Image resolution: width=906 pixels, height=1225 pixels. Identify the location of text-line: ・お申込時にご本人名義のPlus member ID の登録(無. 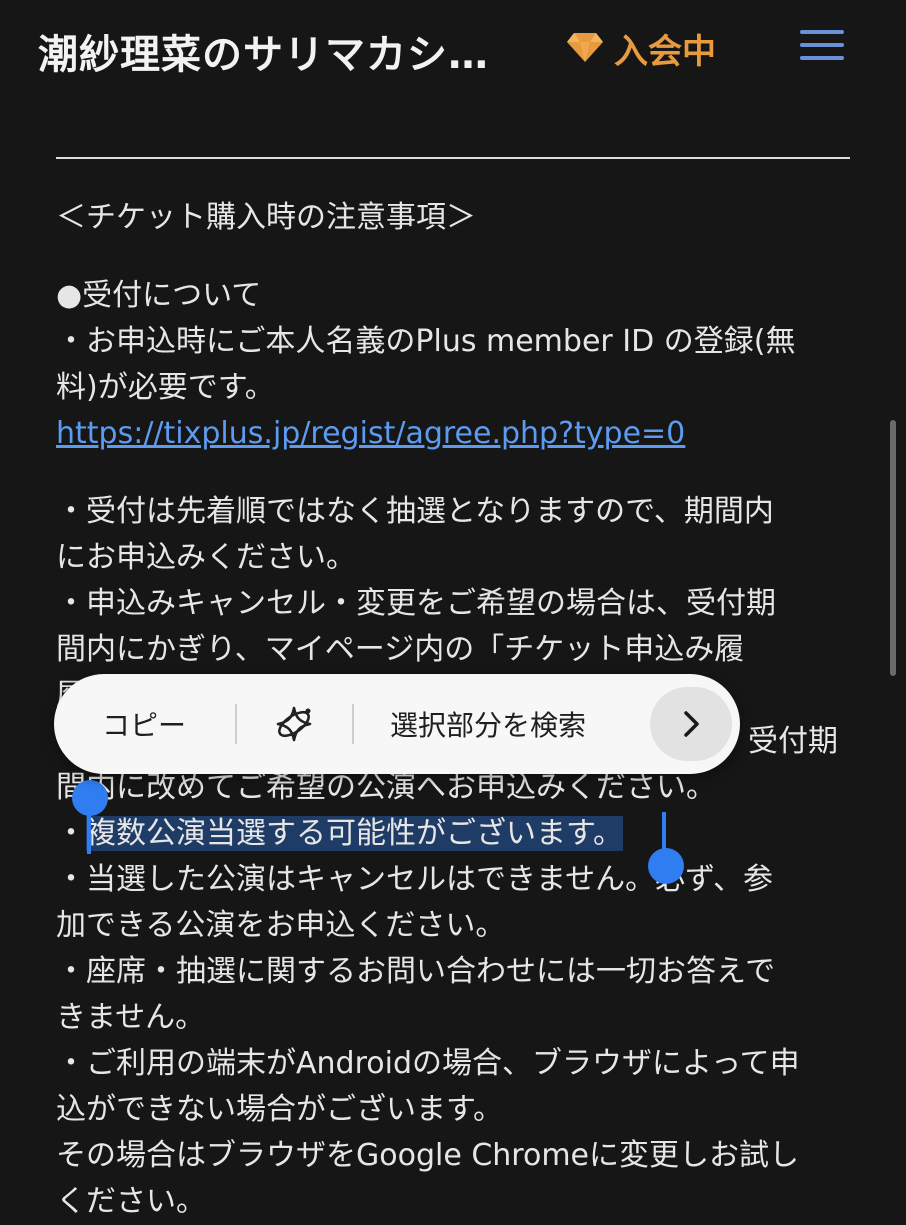
(426, 341).